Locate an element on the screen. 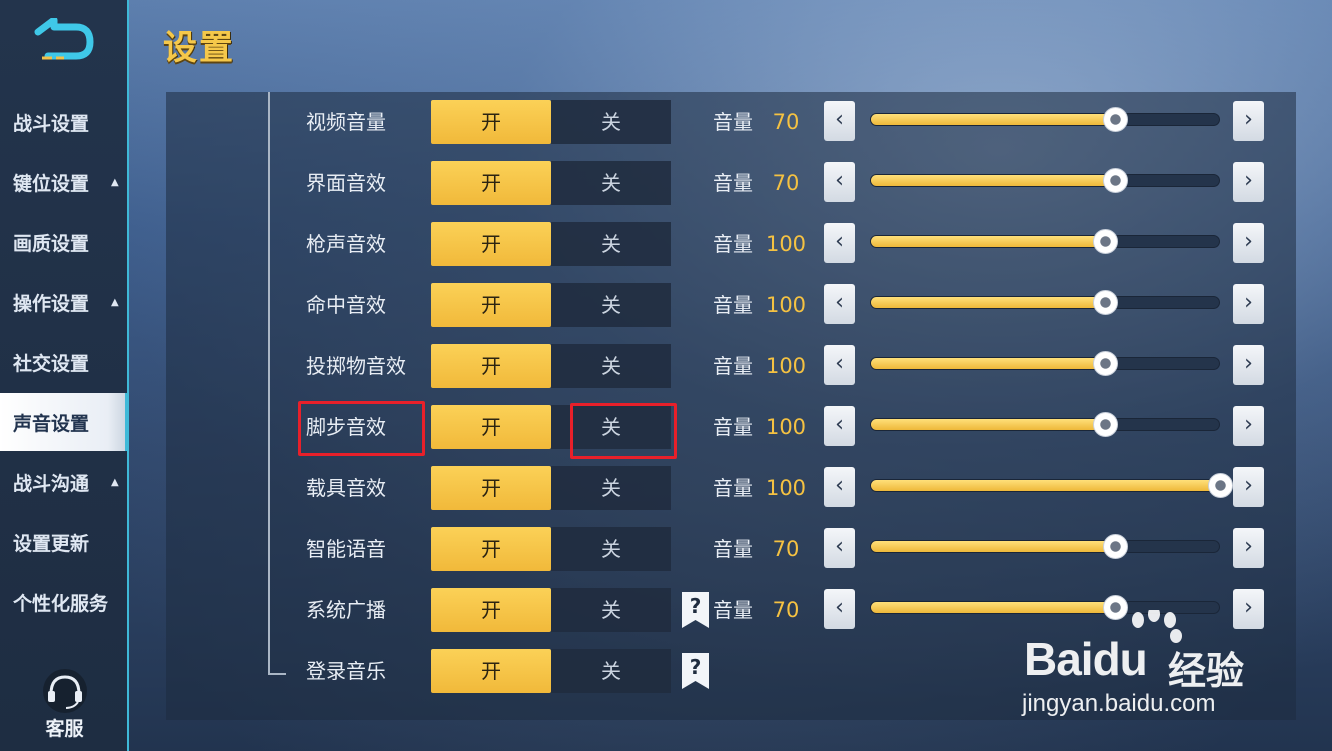 This screenshot has width=1332, height=751. sound-row: 投掷物音效 开关 音量 100 ‹ › is located at coordinates (666, 374).